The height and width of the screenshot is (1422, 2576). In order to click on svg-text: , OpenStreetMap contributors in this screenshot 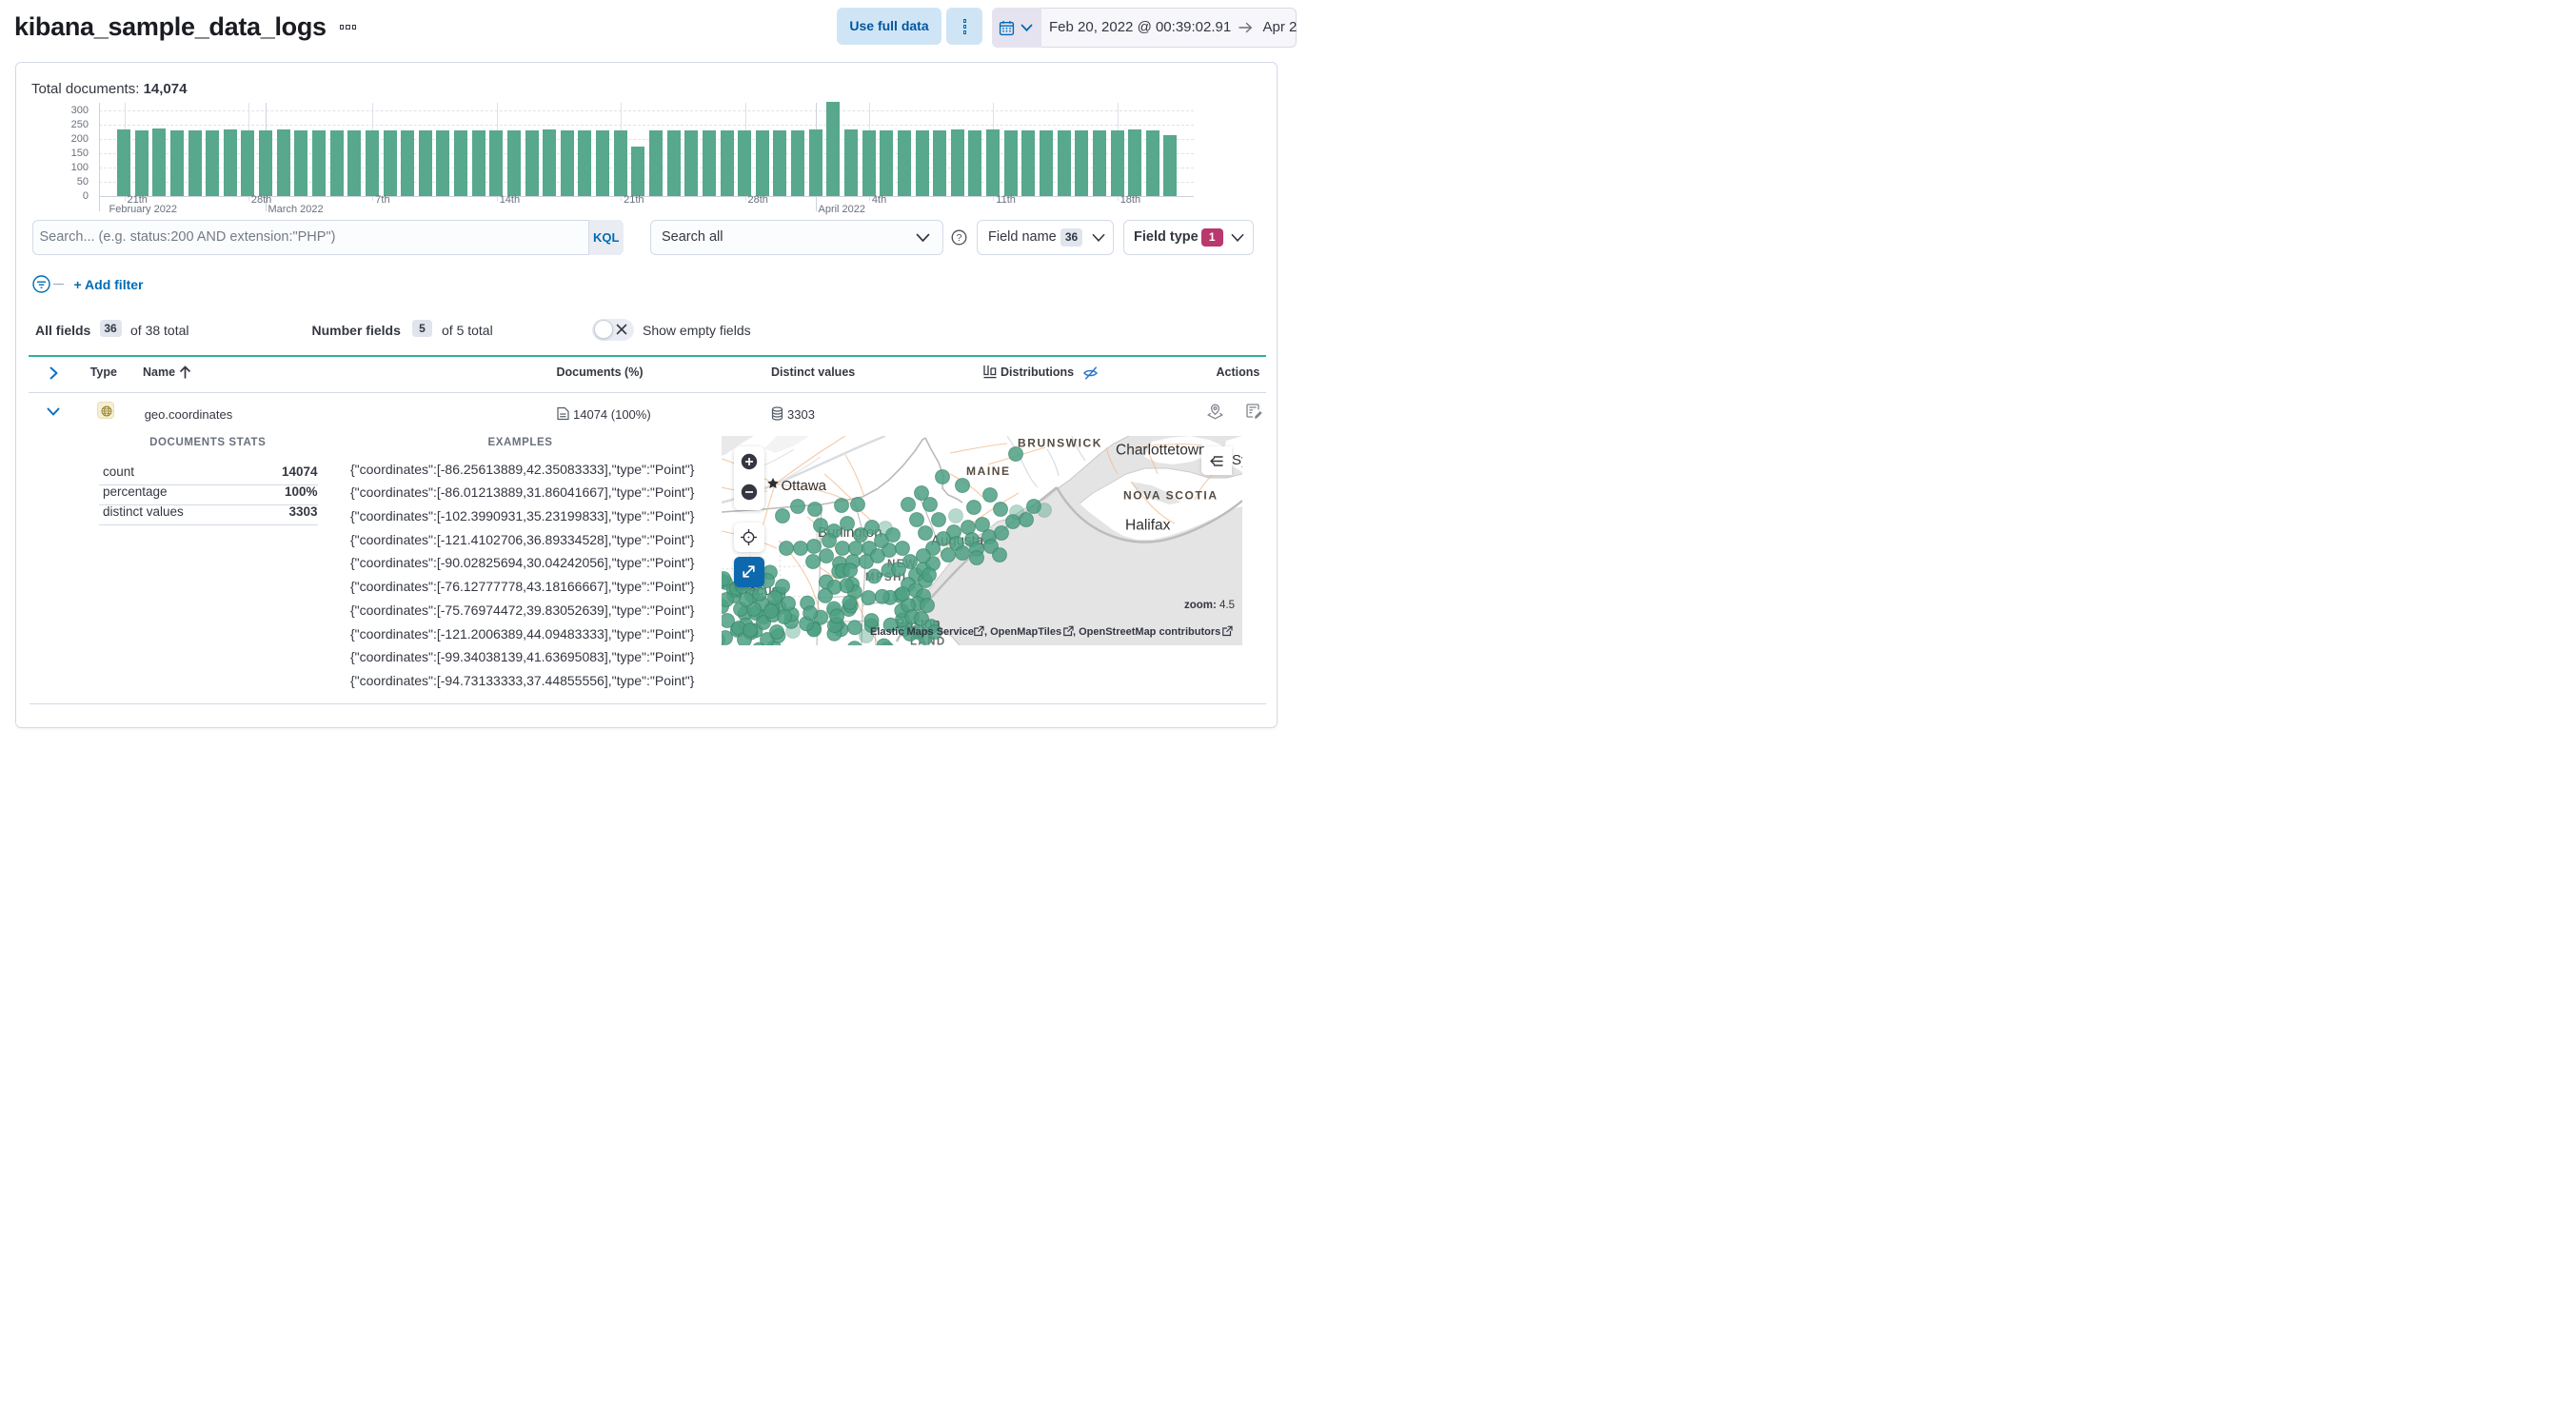, I will do `click(1146, 632)`.